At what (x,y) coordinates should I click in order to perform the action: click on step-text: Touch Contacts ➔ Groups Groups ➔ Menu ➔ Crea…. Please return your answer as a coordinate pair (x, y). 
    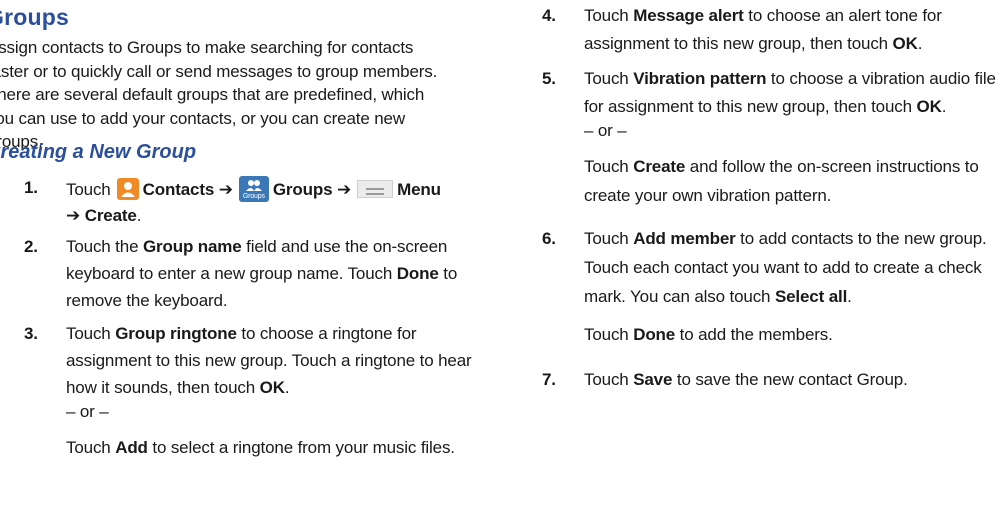
    Looking at the image, I should click on (253, 201).